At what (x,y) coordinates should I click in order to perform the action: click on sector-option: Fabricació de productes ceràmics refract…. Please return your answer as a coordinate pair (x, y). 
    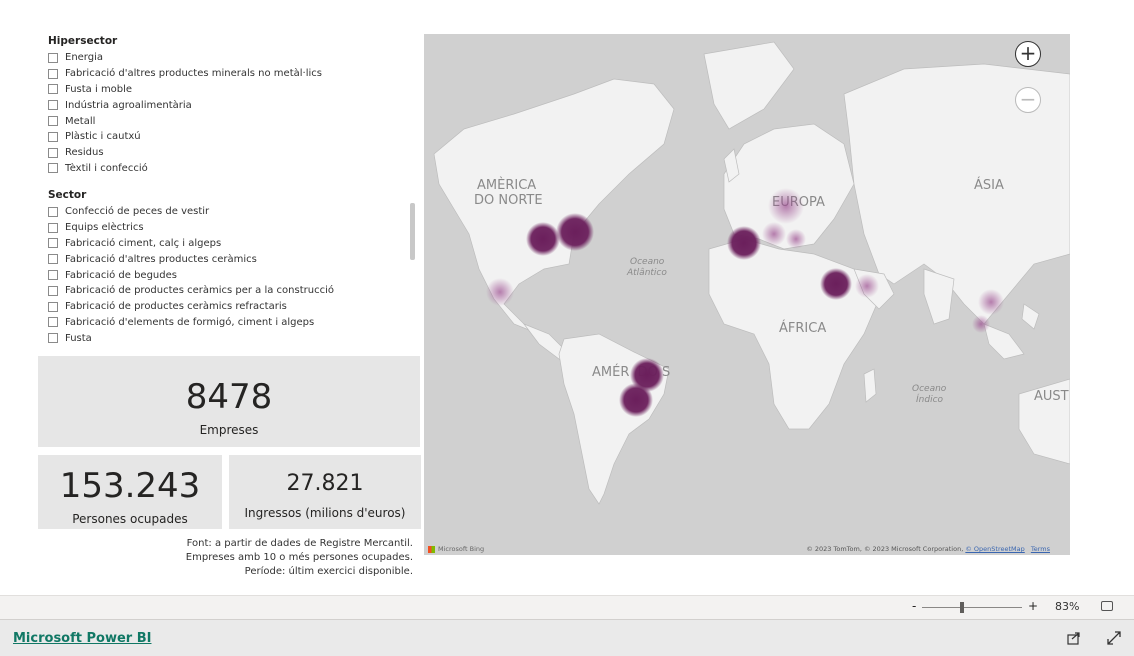
    Looking at the image, I should click on (228, 307).